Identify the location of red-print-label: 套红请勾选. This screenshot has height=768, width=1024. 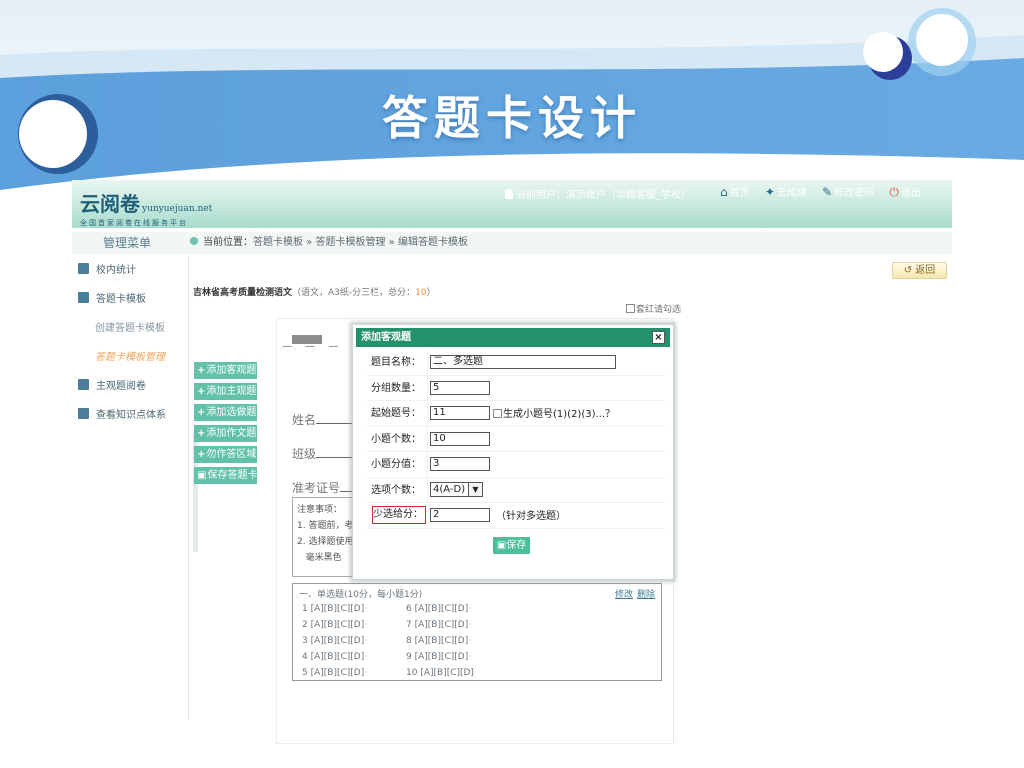
(659, 310).